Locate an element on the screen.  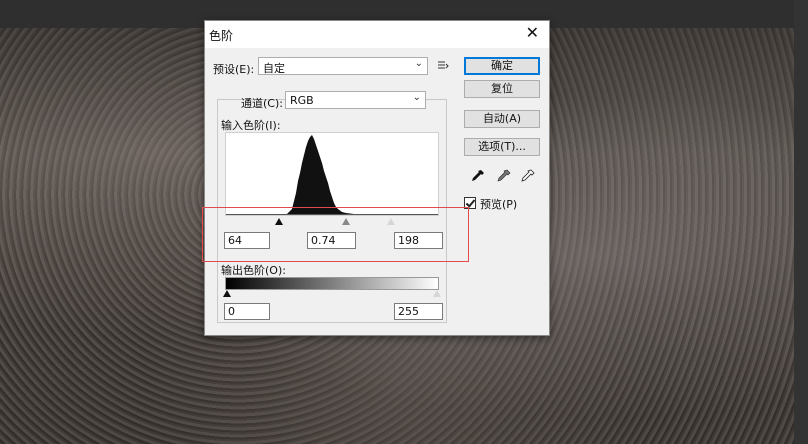
input-white-handle is located at coordinates (391, 221).